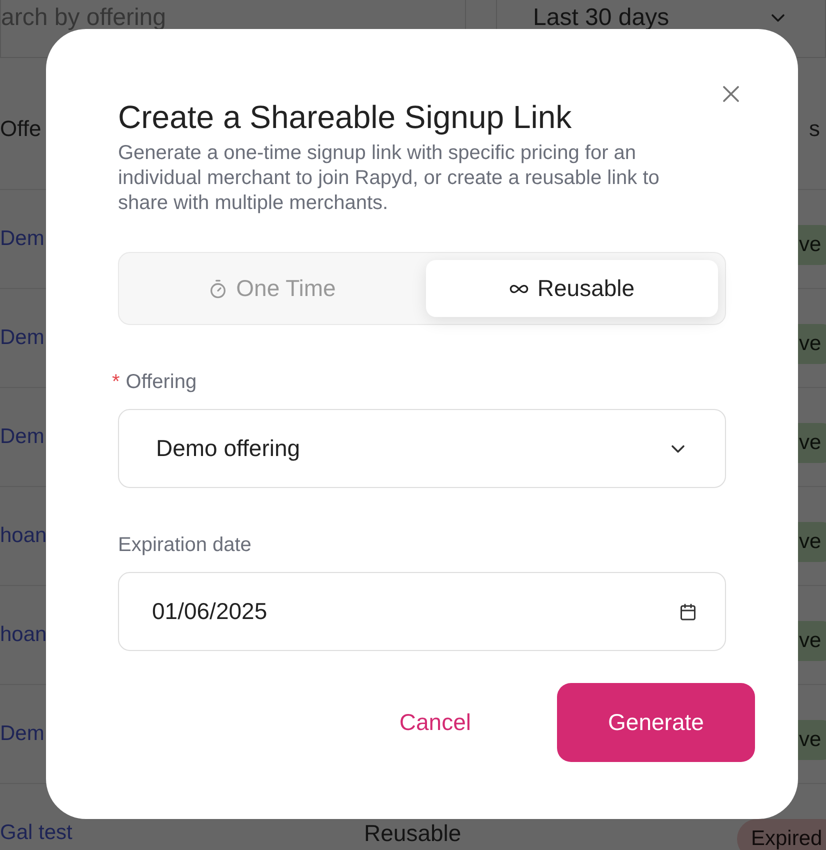 This screenshot has width=826, height=850. Describe the element at coordinates (272, 288) in the screenshot. I see `link-type-tab: One Time` at that location.